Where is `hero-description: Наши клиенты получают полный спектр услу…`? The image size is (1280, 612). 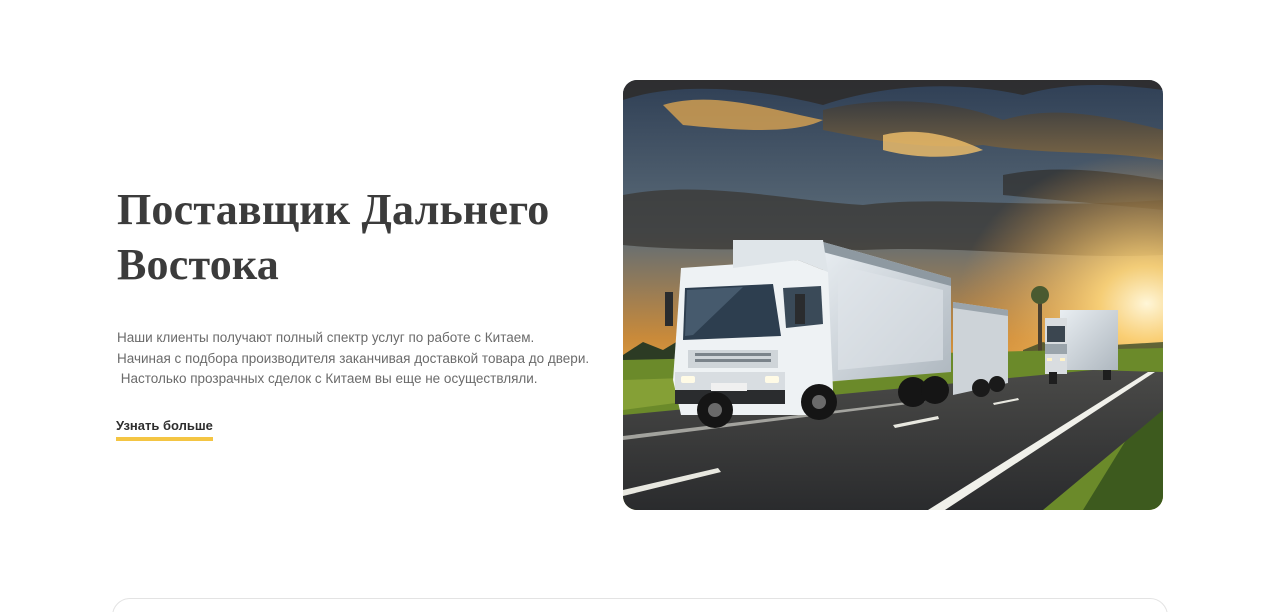
hero-description: Наши клиенты получают полный спектр услу… is located at coordinates (357, 359).